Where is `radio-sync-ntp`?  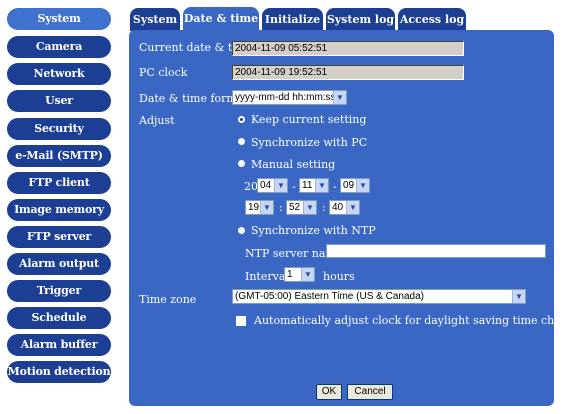 radio-sync-ntp is located at coordinates (241, 230).